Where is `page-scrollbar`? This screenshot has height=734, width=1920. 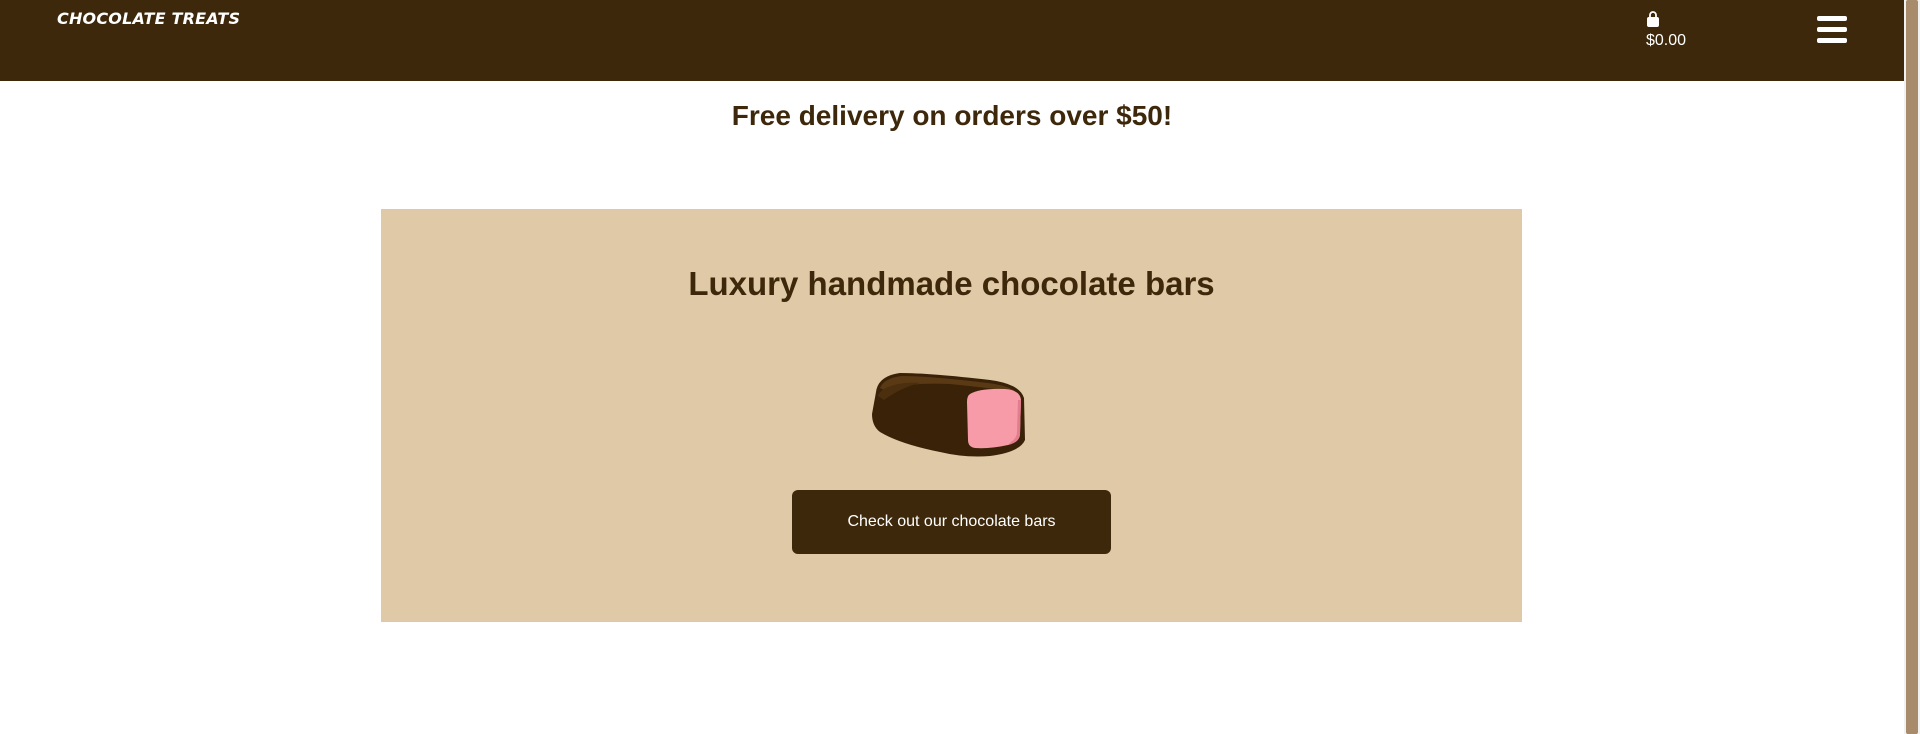 page-scrollbar is located at coordinates (1912, 367).